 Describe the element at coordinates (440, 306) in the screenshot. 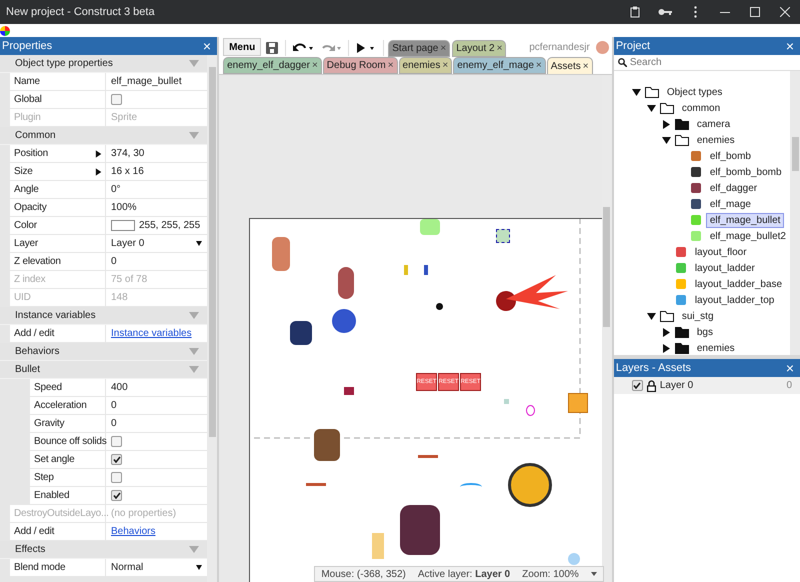

I see `bomb-sprite` at that location.